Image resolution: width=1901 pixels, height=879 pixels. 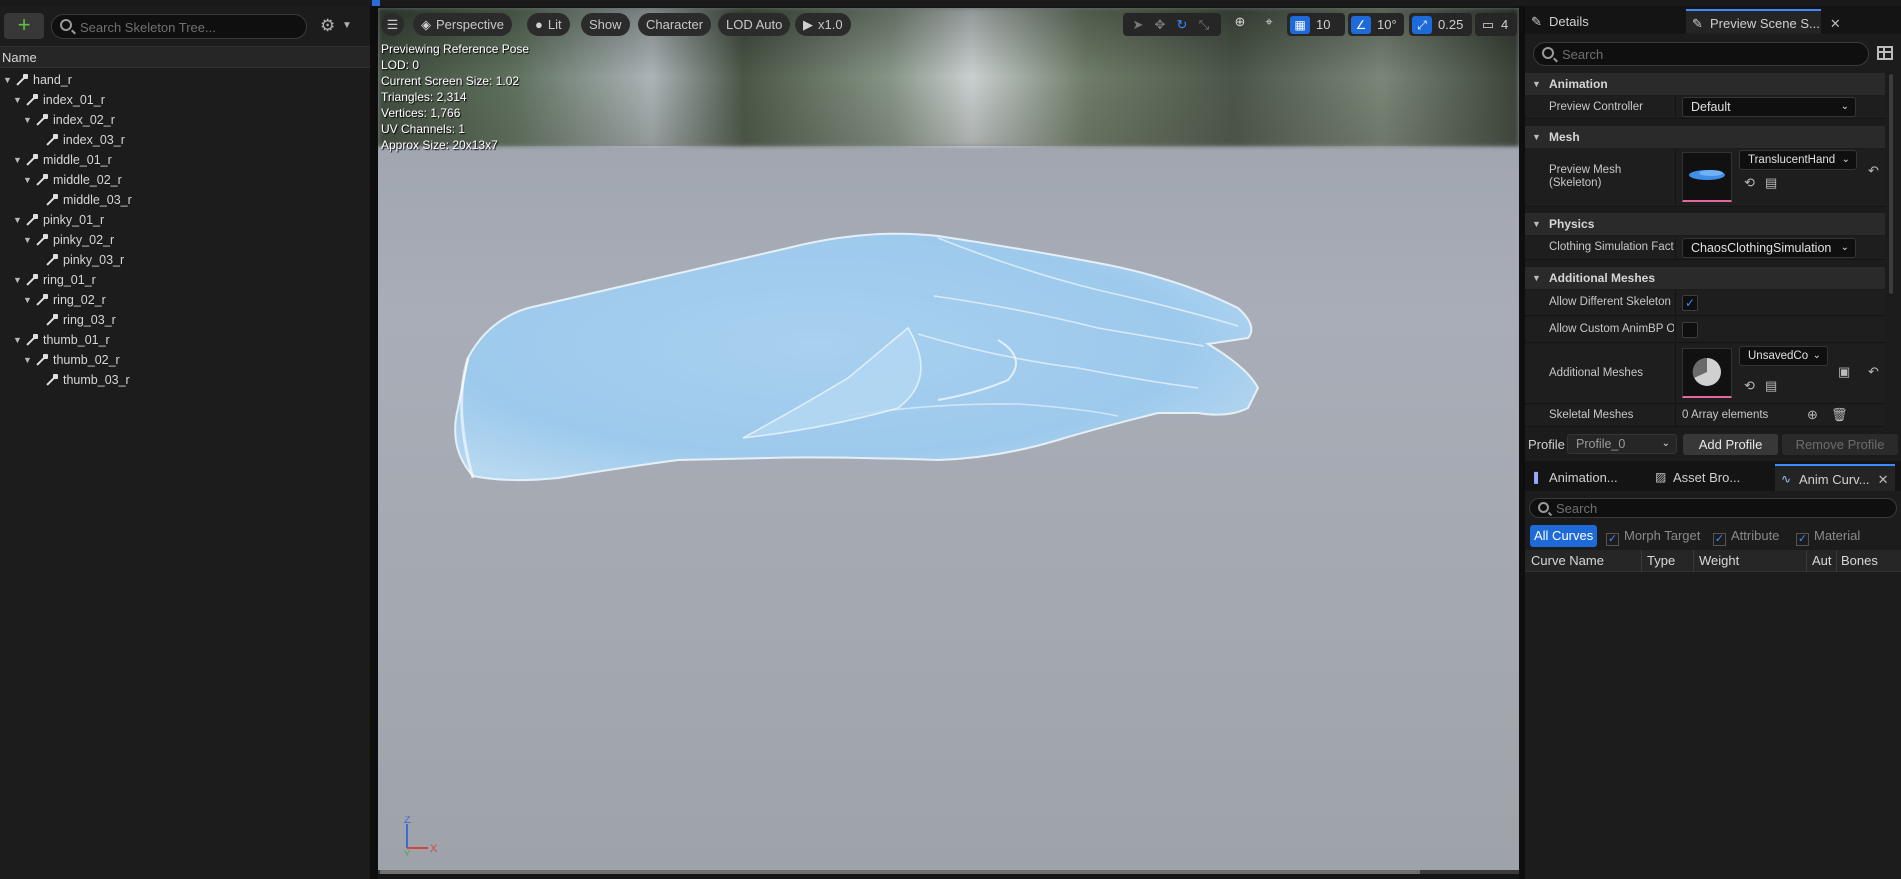 What do you see at coordinates (1690, 330) in the screenshot?
I see `allow-custom-animbp-checkbox` at bounding box center [1690, 330].